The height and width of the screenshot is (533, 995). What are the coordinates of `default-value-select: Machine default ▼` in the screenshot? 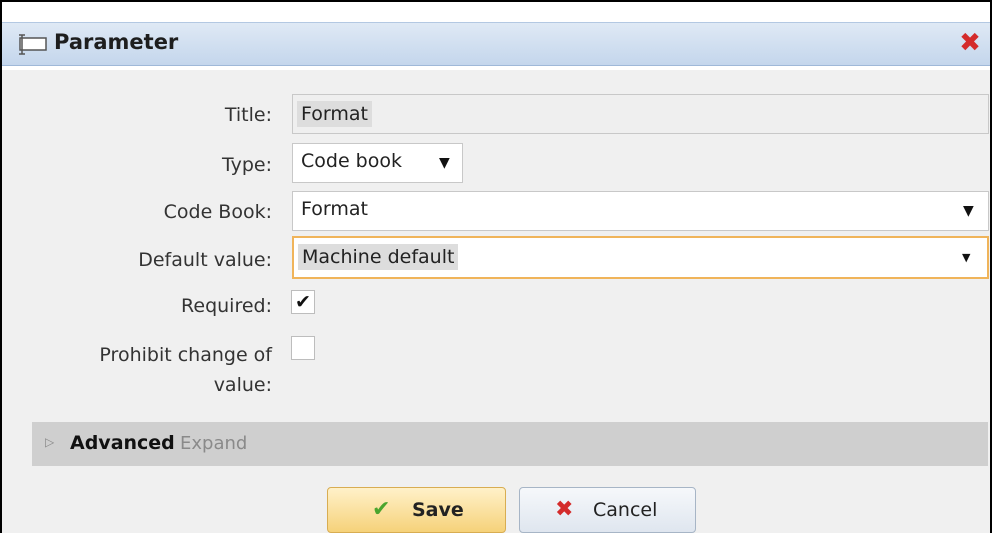 It's located at (640, 257).